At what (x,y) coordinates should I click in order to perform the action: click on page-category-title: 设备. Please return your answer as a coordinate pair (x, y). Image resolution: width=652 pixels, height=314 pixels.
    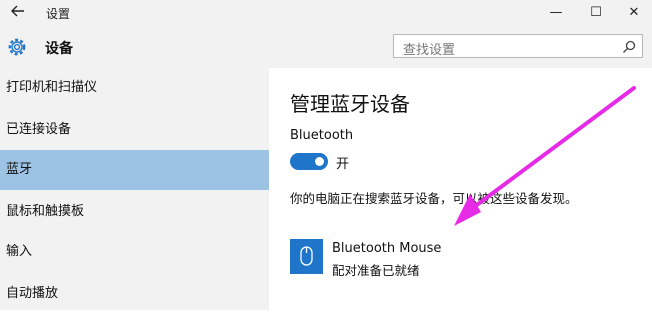
    Looking at the image, I should click on (59, 49).